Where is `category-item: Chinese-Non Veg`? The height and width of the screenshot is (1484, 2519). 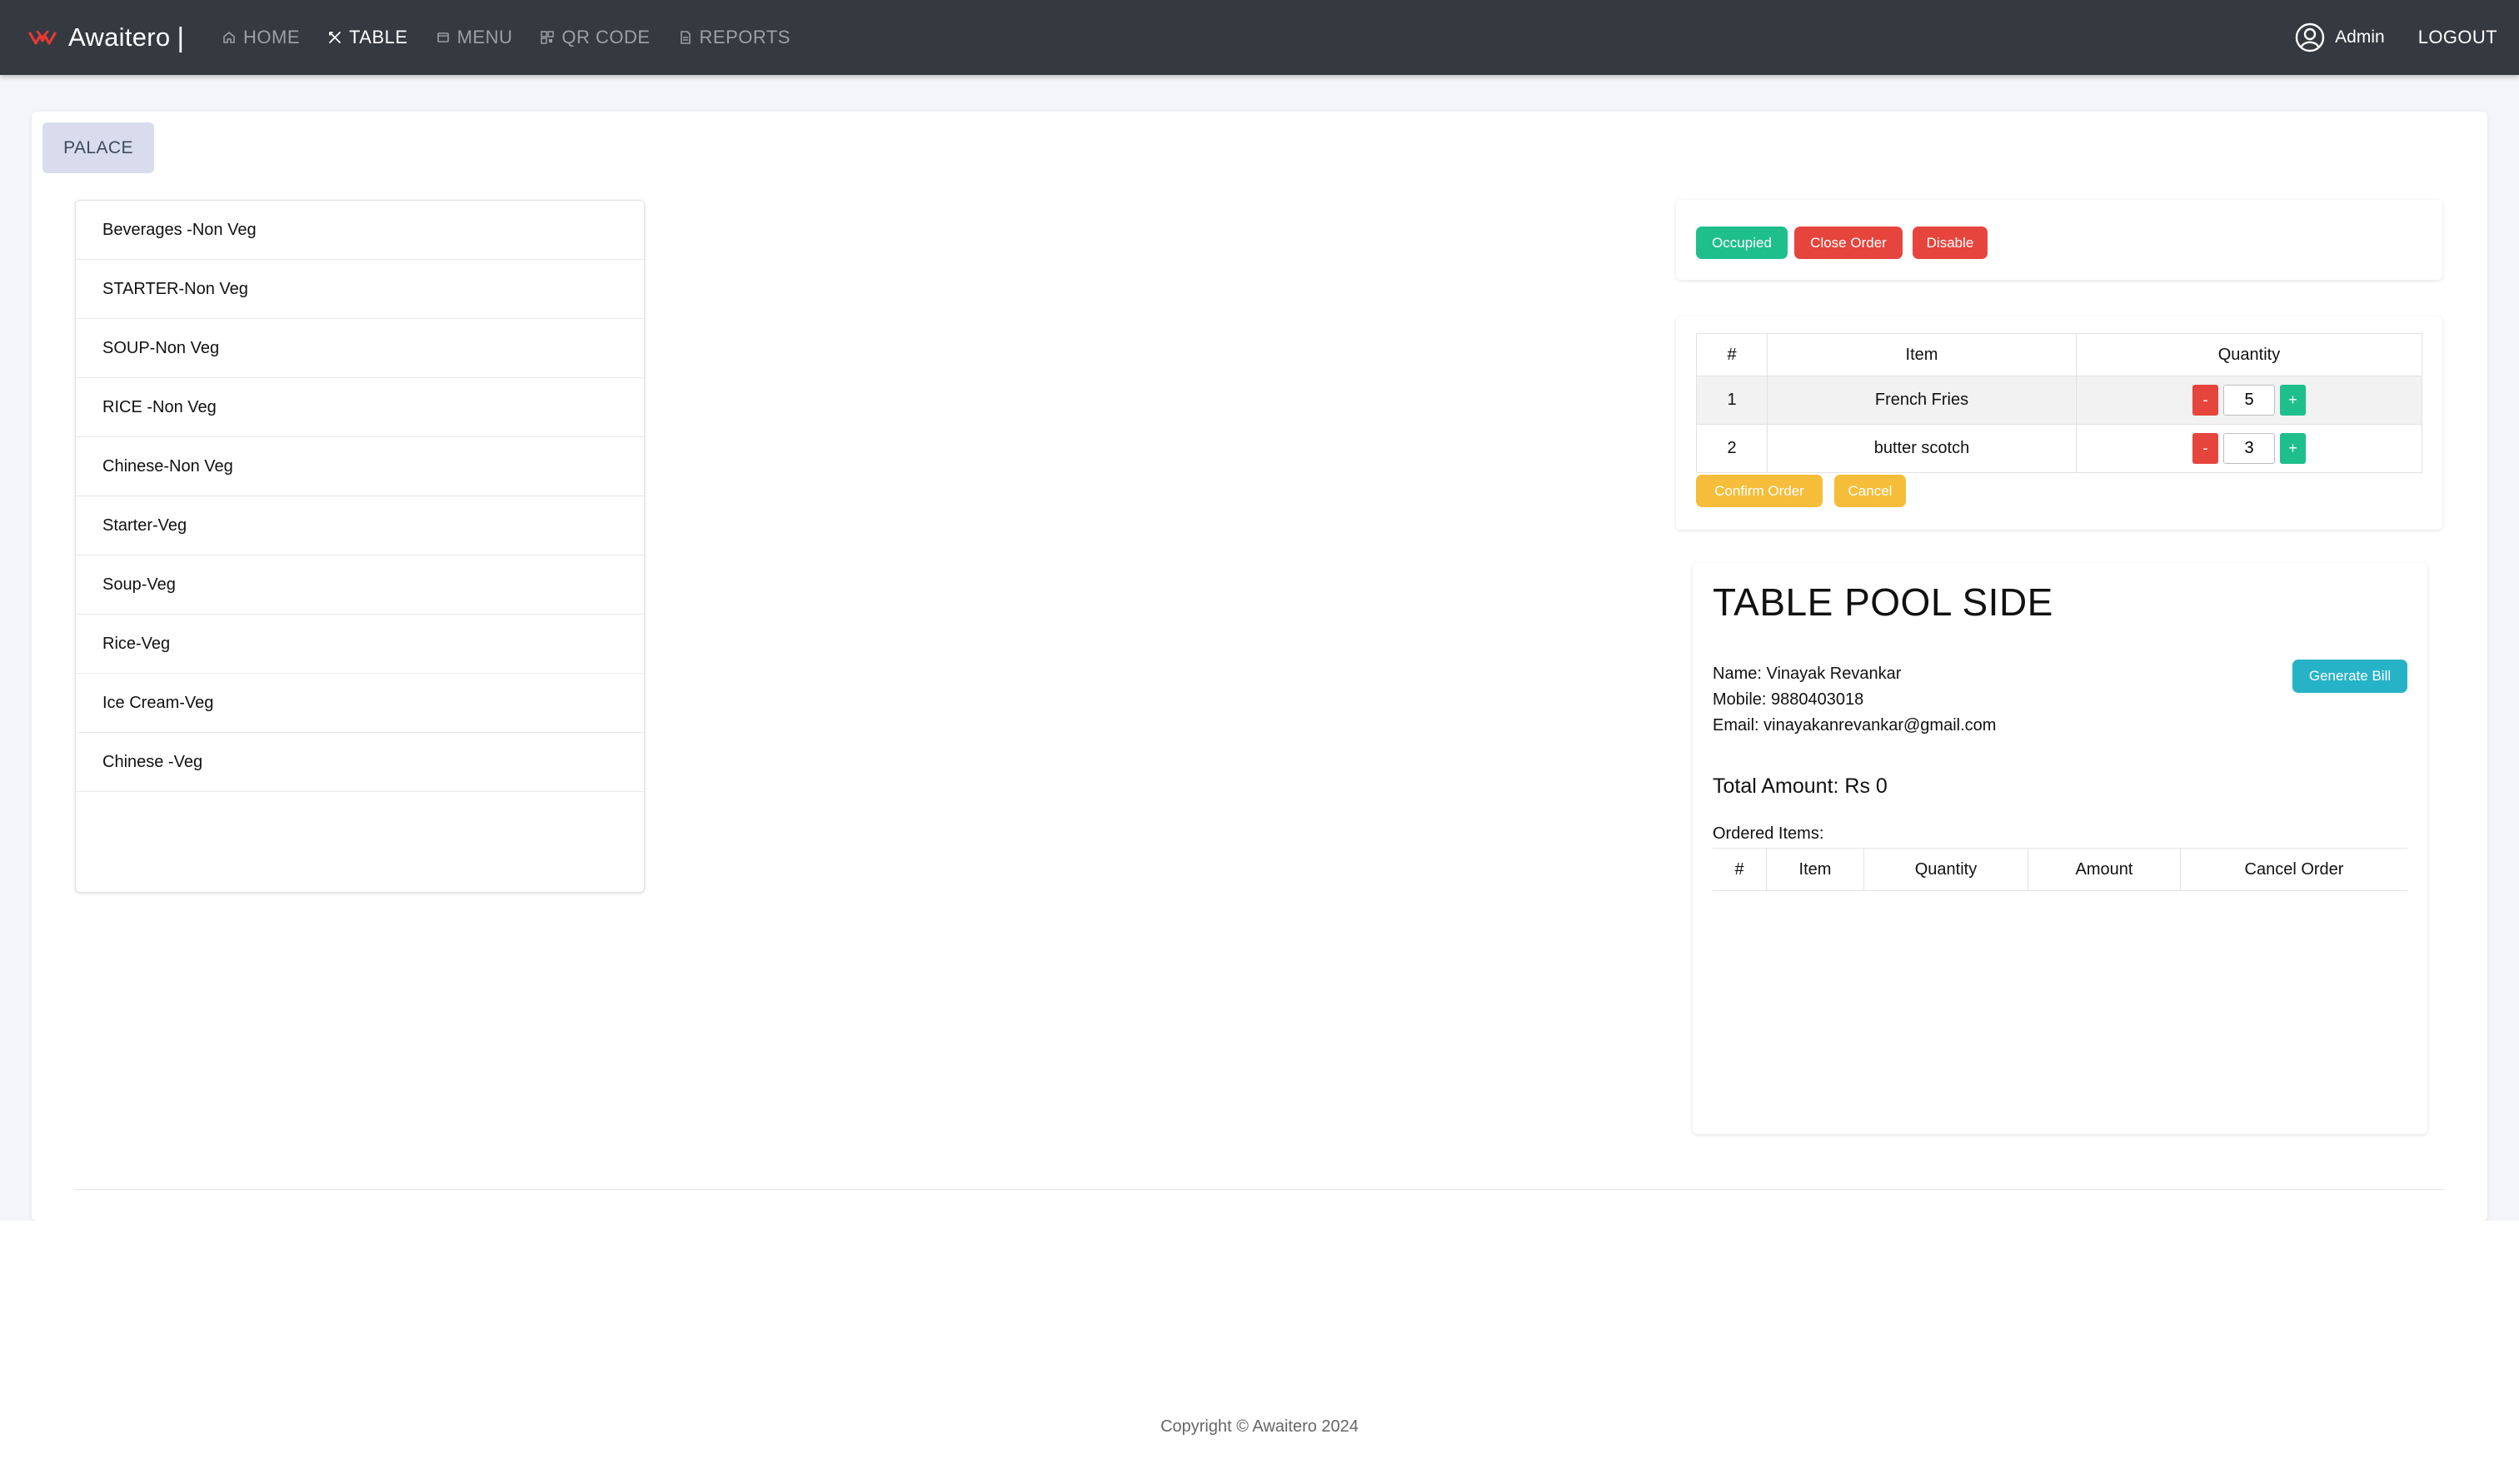 category-item: Chinese-Non Veg is located at coordinates (360, 466).